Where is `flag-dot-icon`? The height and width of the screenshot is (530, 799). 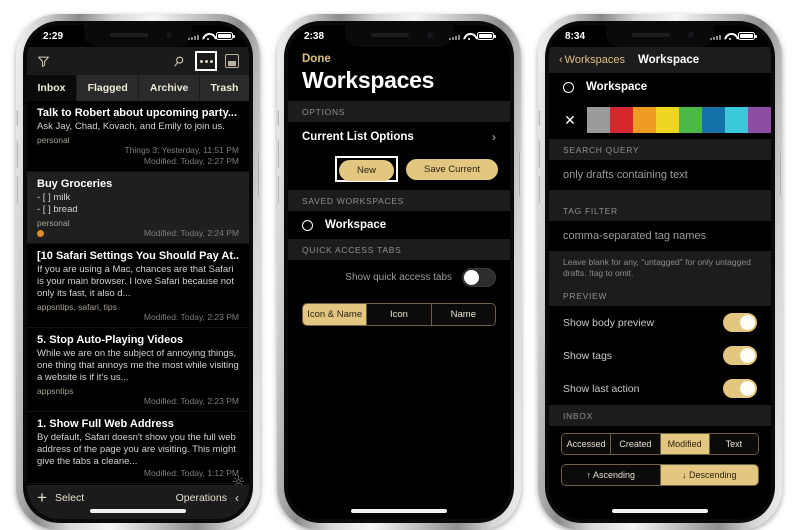 flag-dot-icon is located at coordinates (40, 233).